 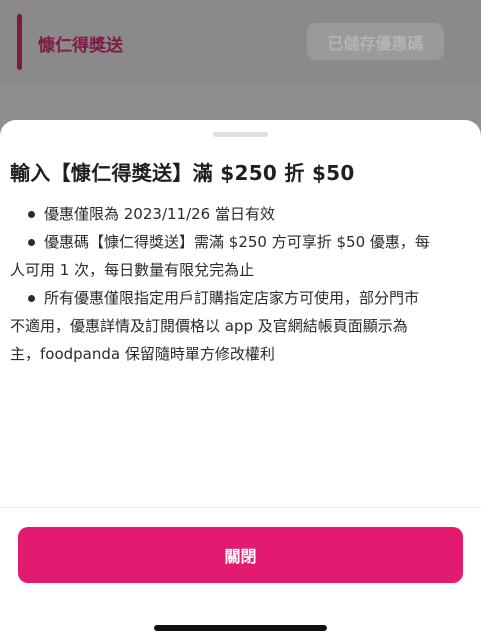 I want to click on close-button: 關閉, so click(x=240, y=555).